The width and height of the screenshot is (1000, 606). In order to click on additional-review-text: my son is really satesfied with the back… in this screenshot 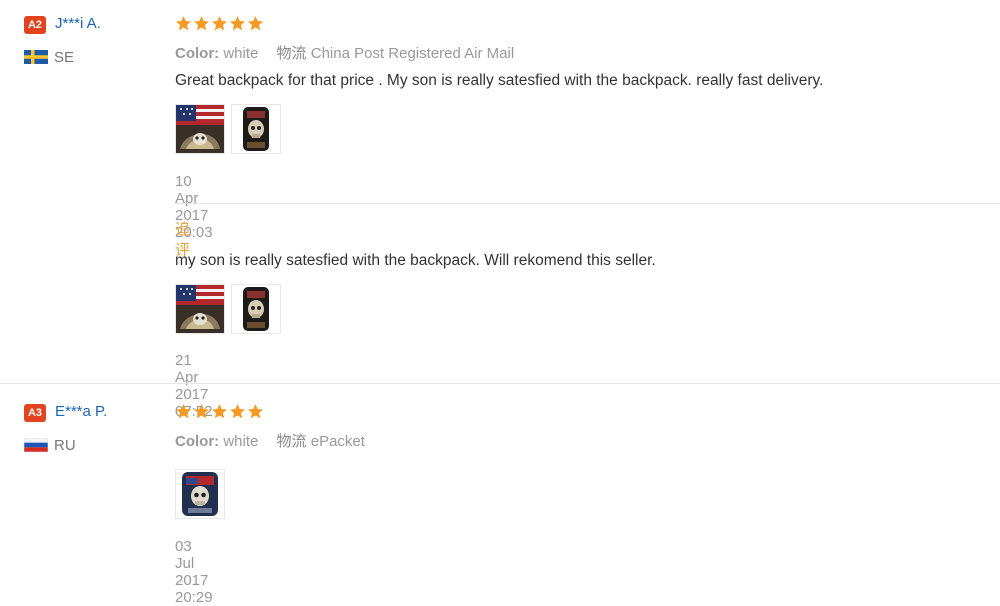, I will do `click(415, 260)`.